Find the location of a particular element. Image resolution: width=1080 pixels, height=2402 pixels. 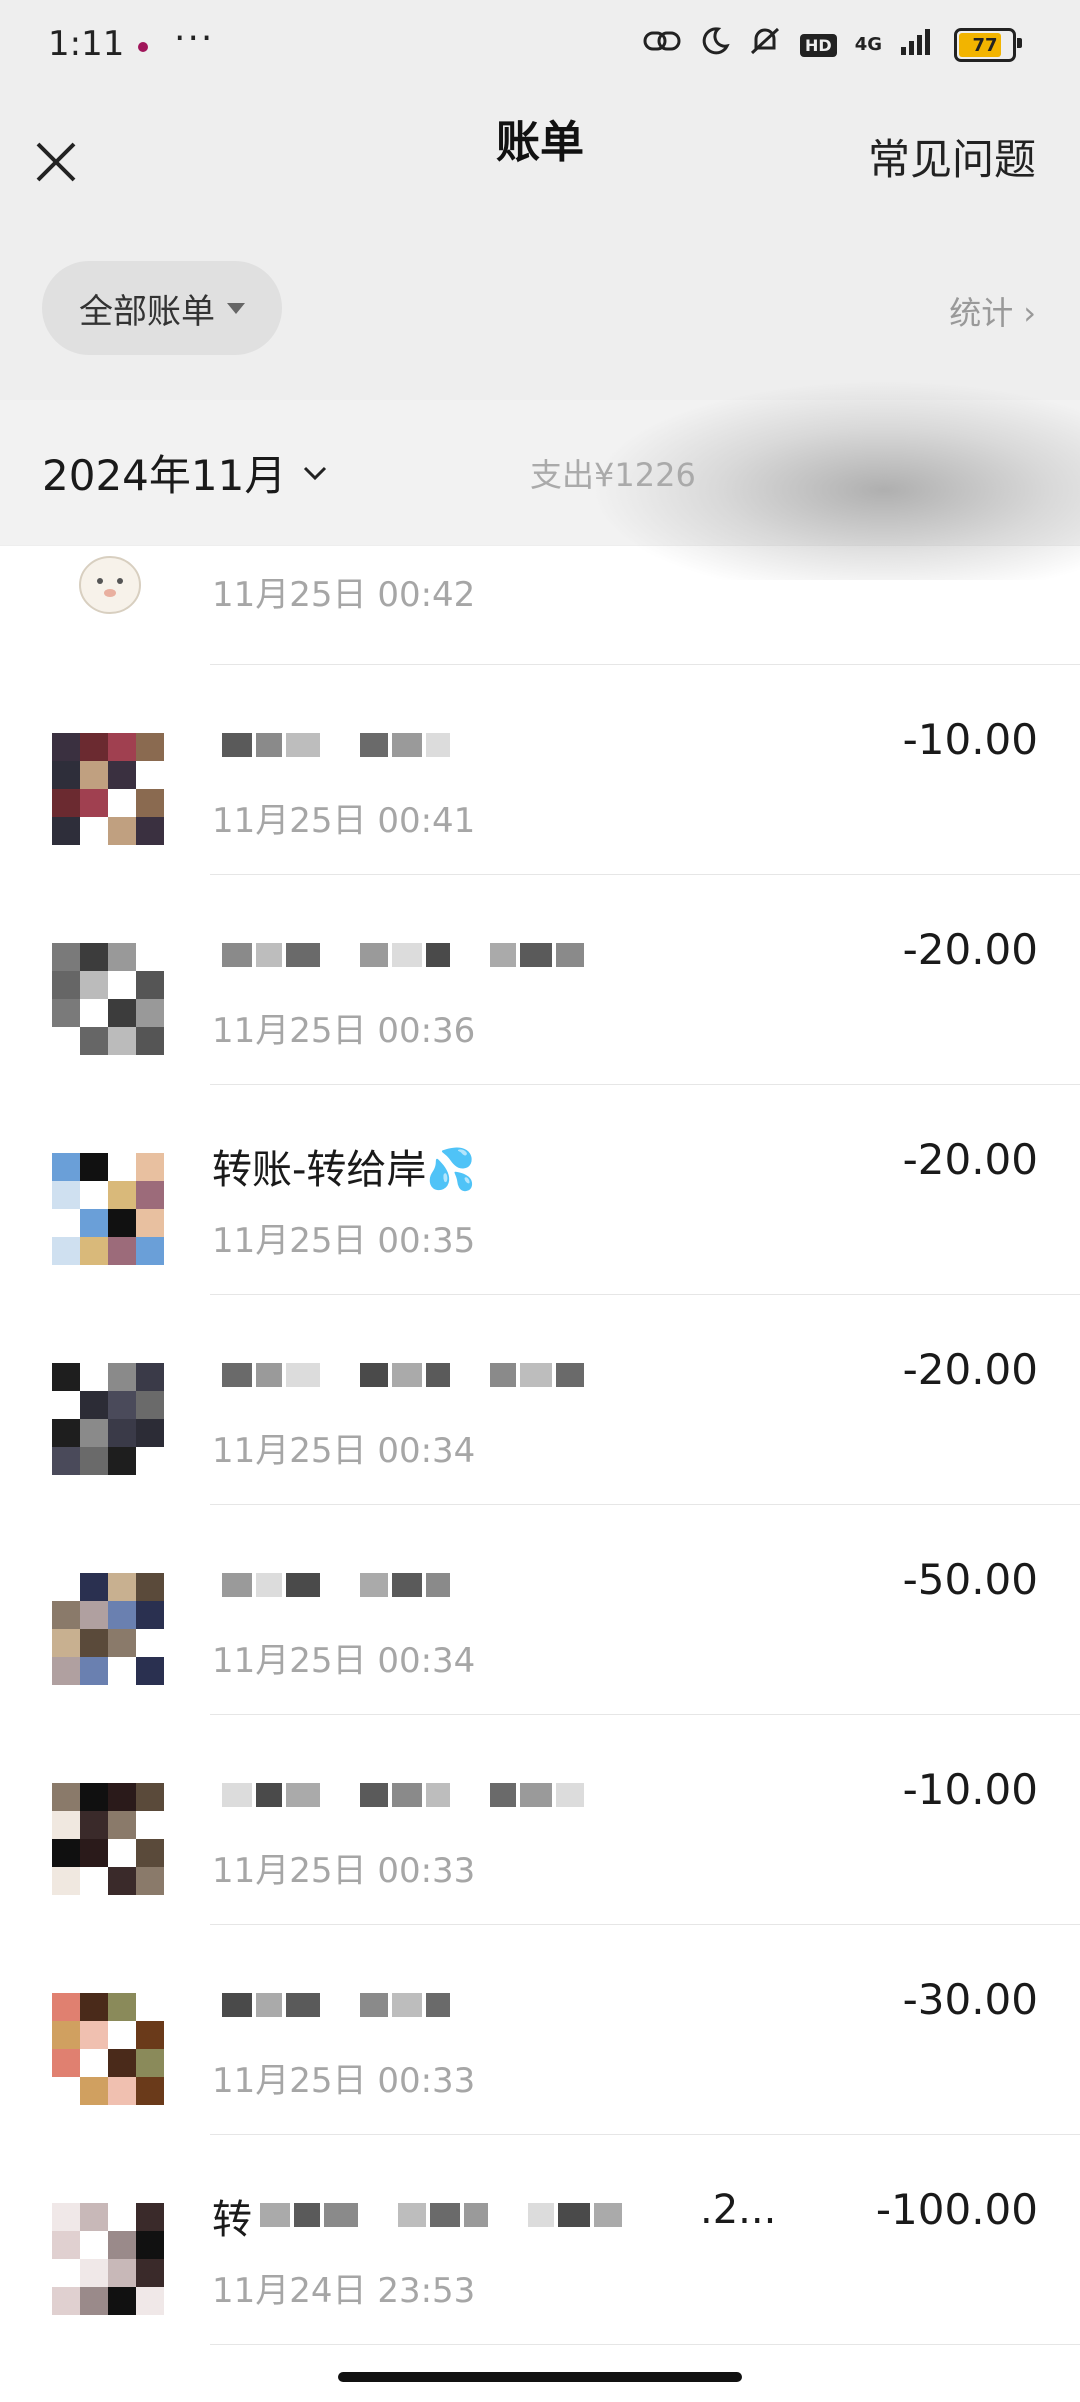

more-notifications-icon: ··· is located at coordinates (194, 38).